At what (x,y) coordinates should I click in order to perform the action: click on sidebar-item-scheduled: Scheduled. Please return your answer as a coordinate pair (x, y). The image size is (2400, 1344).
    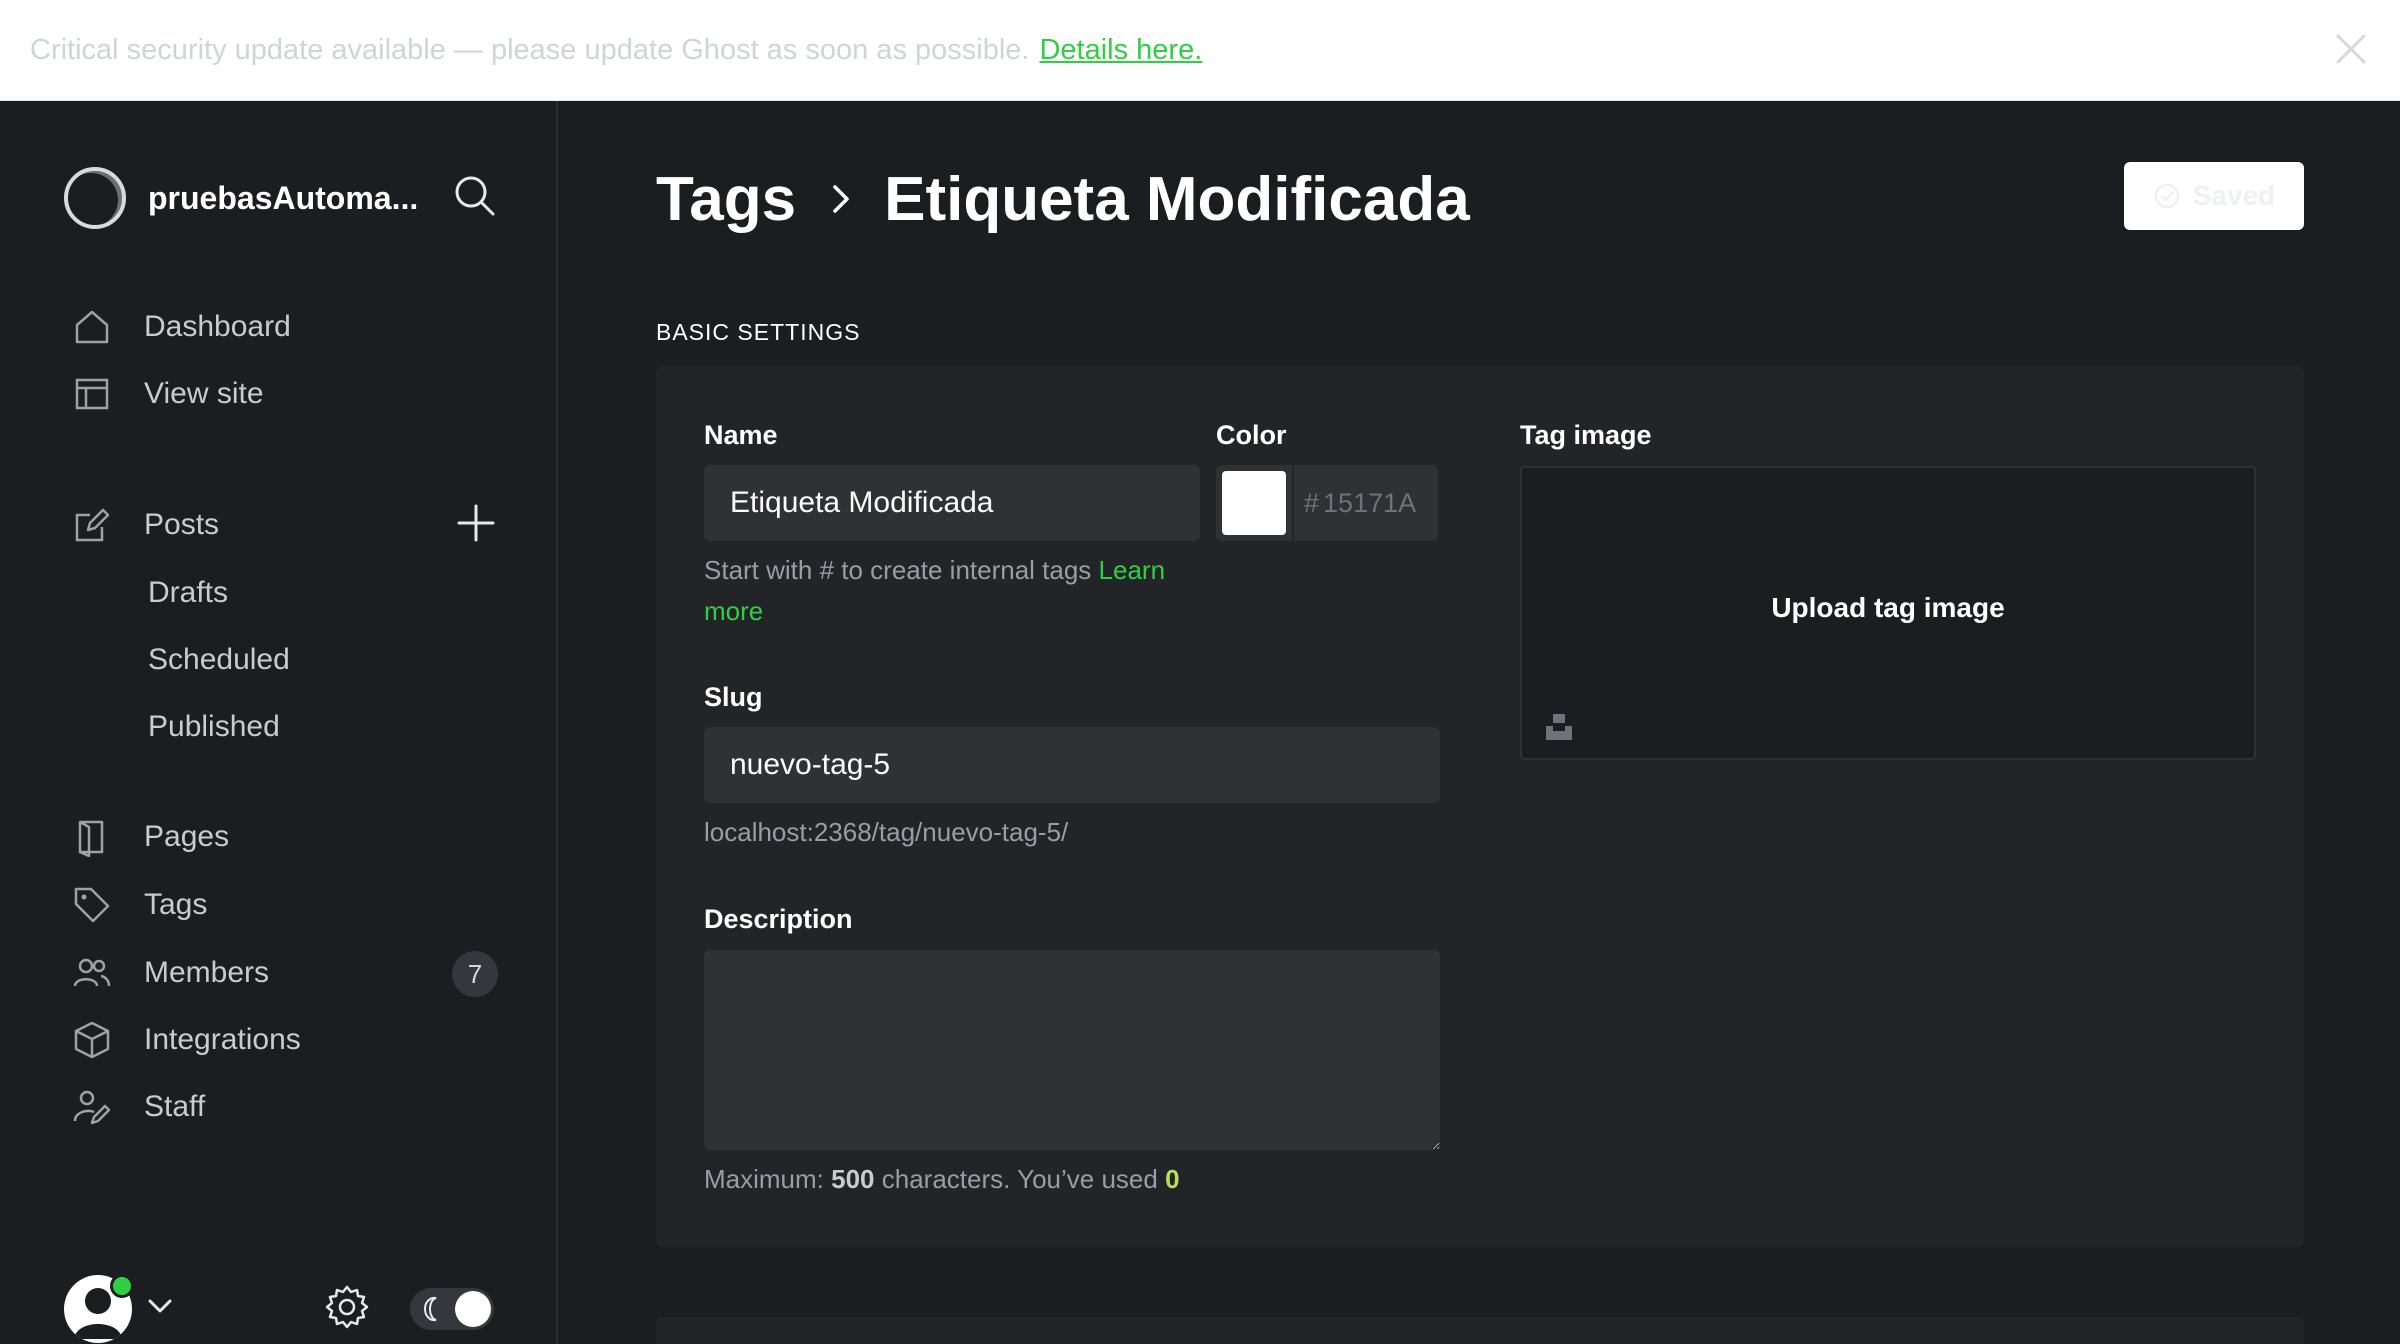
    Looking at the image, I should click on (219, 660).